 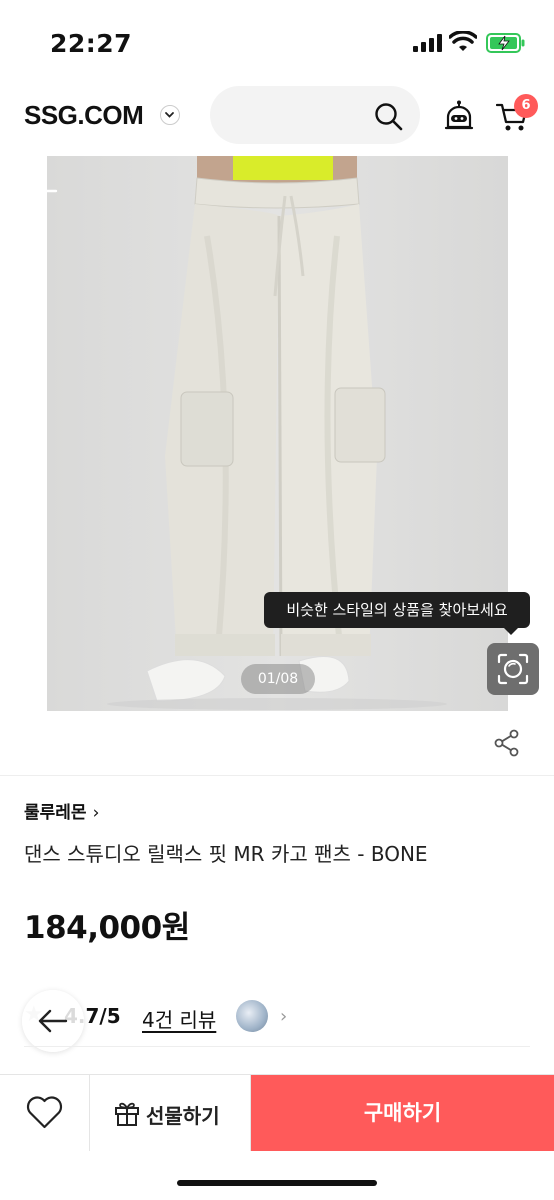 I want to click on cart-count-badge: 6, so click(x=526, y=106).